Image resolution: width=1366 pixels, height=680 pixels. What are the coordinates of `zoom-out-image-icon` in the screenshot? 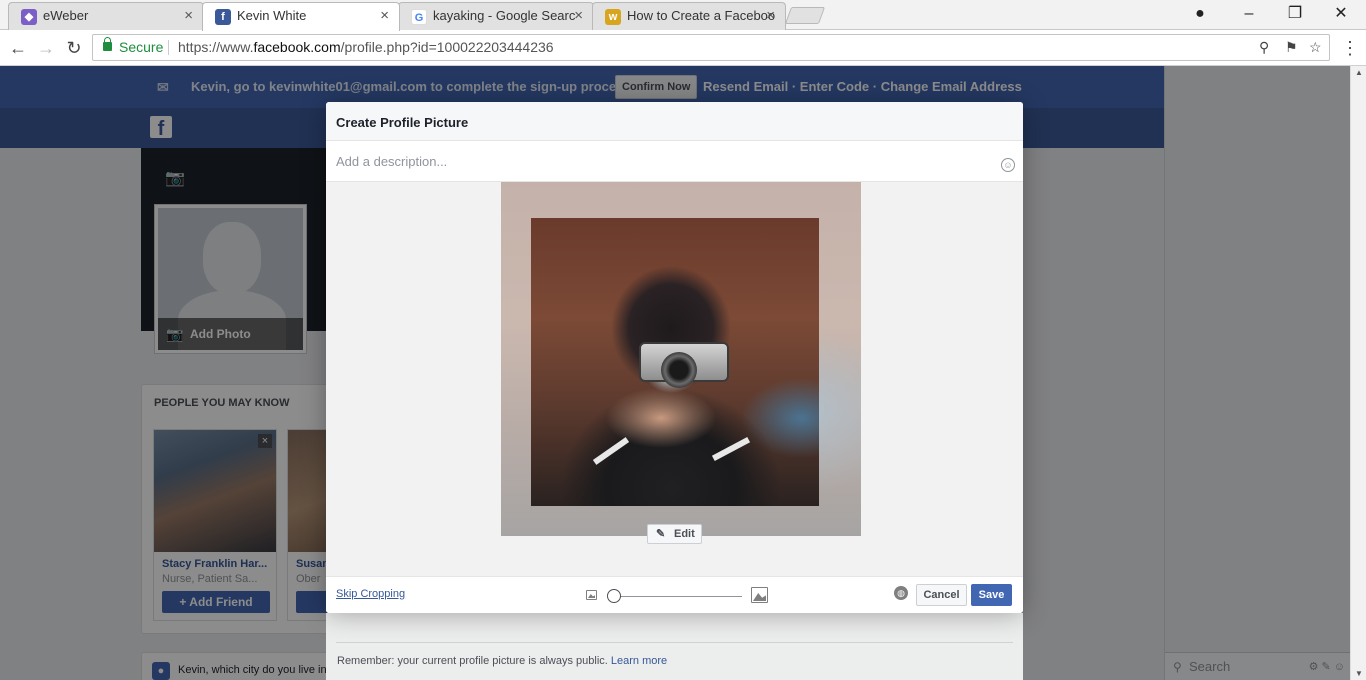 It's located at (591, 595).